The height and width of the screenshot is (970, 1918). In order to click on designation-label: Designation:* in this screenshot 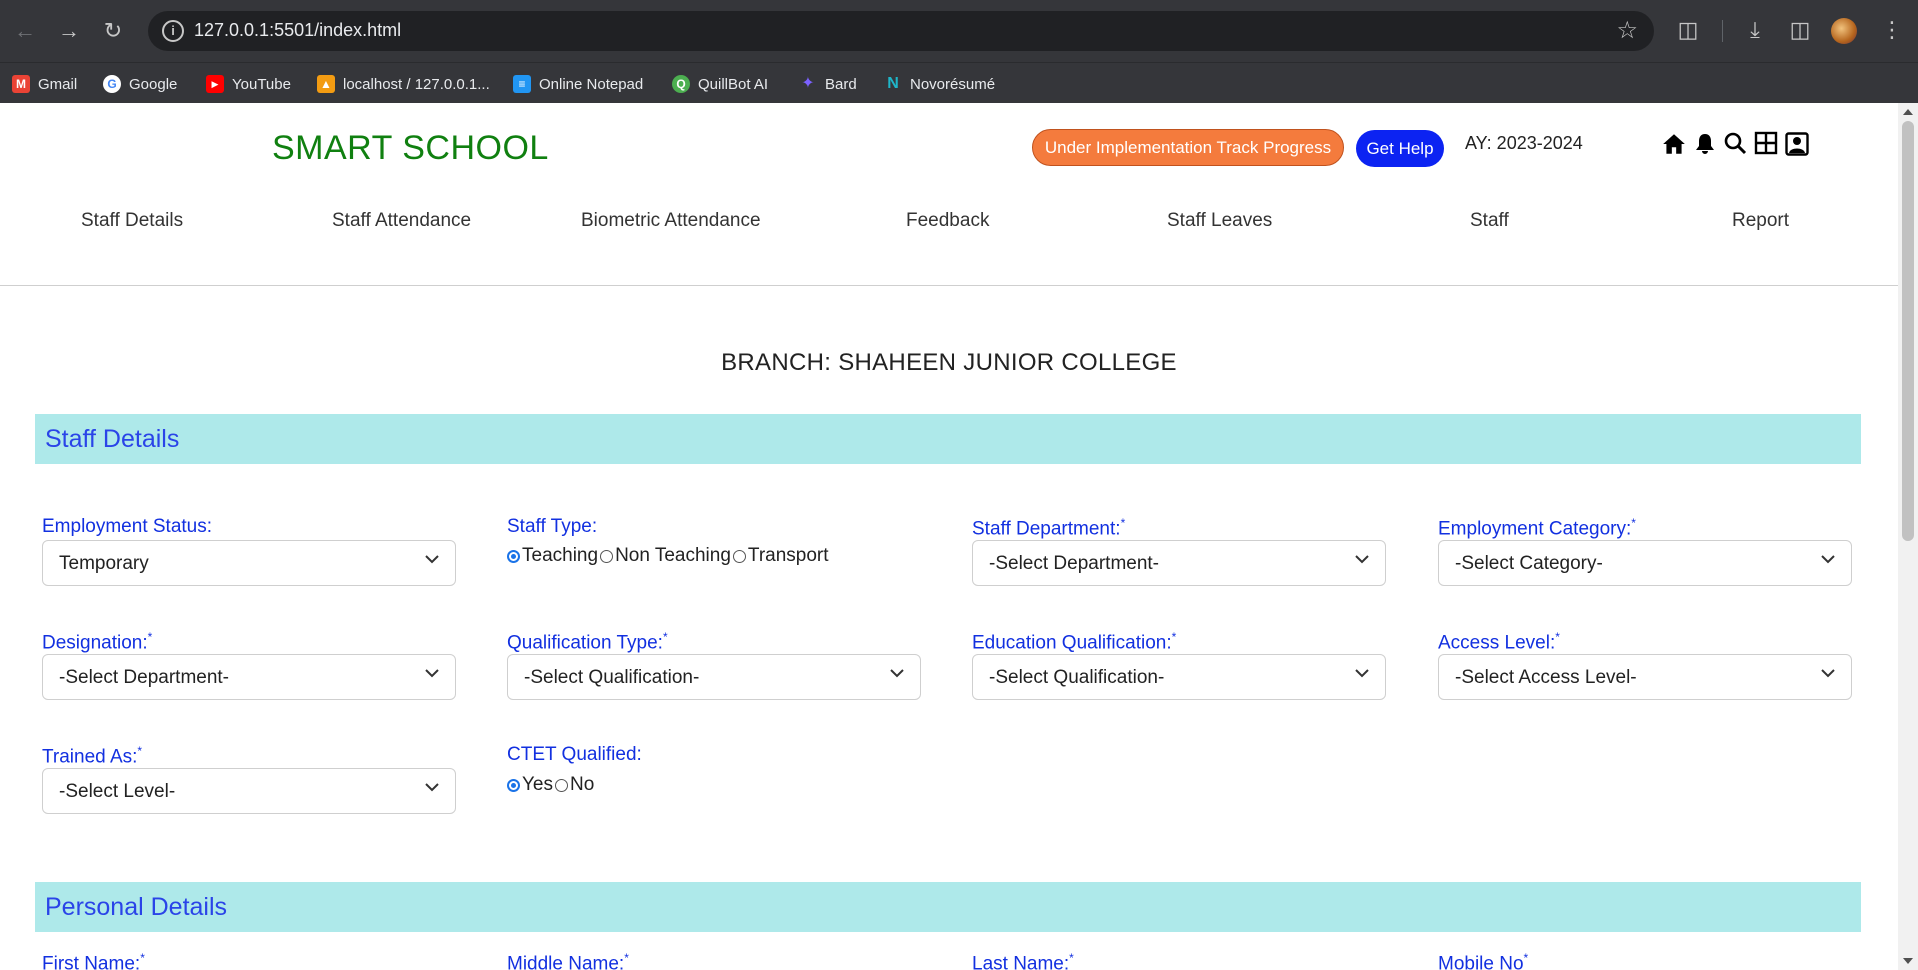, I will do `click(97, 642)`.